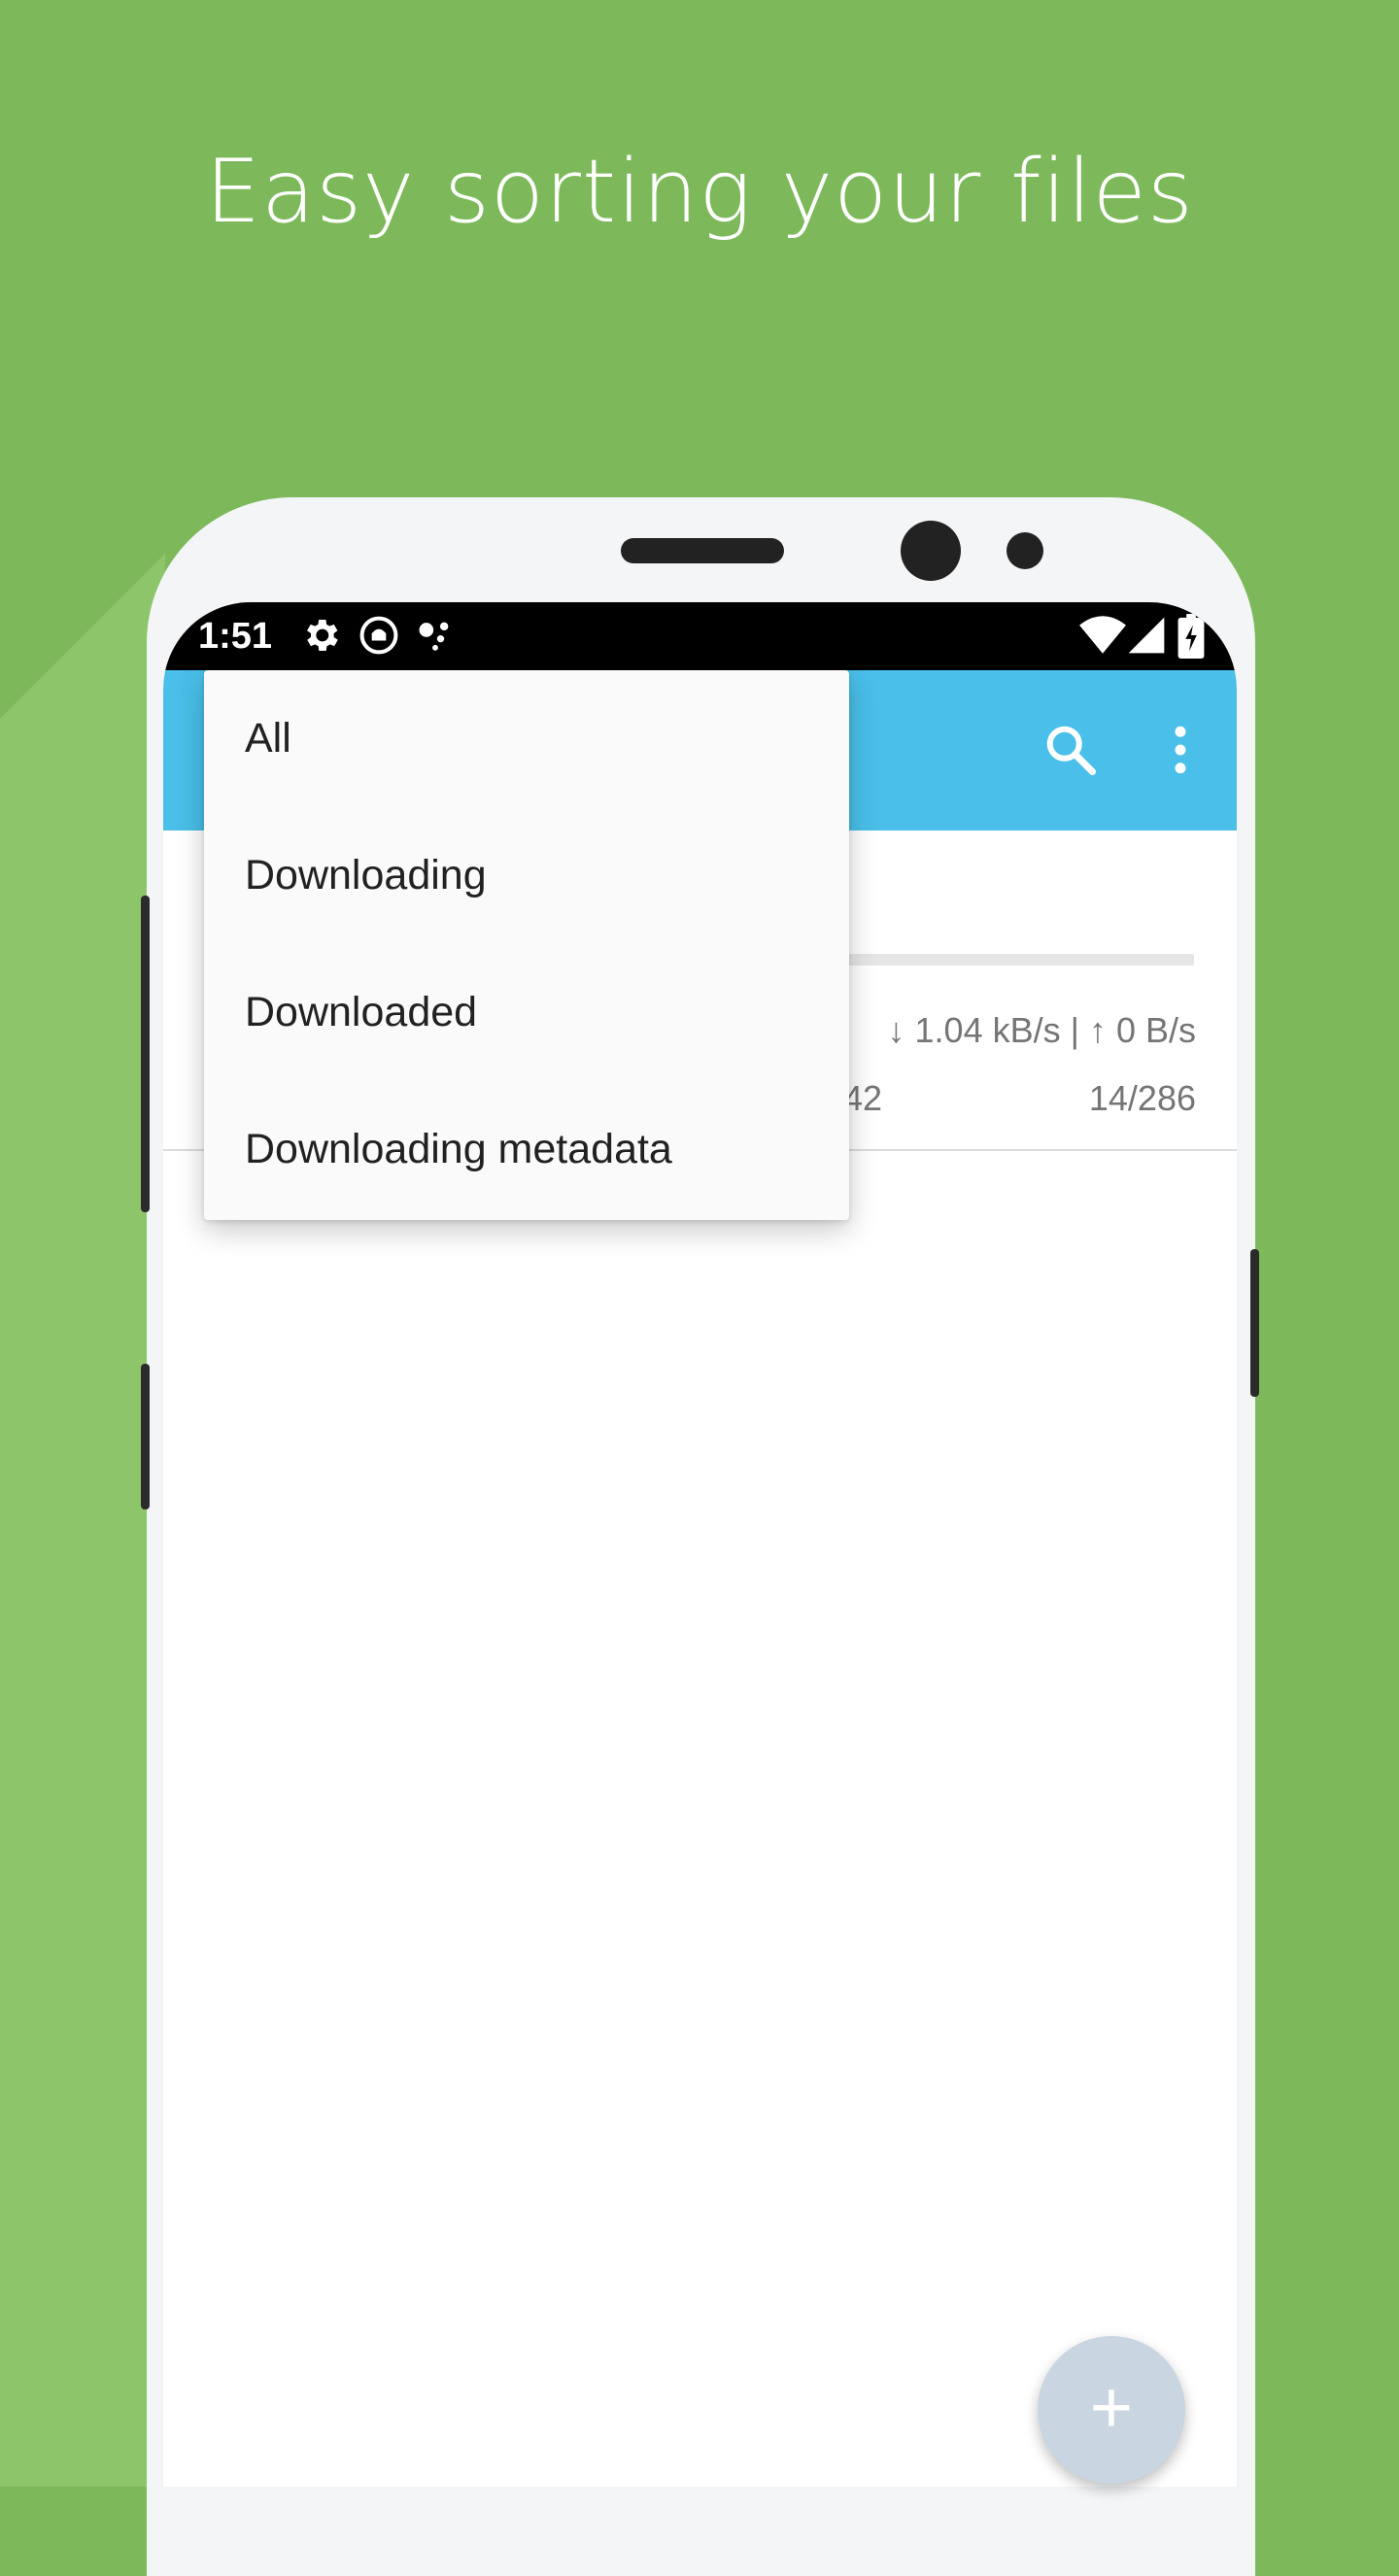 The height and width of the screenshot is (2576, 1399). What do you see at coordinates (1070, 750) in the screenshot?
I see `search-icon` at bounding box center [1070, 750].